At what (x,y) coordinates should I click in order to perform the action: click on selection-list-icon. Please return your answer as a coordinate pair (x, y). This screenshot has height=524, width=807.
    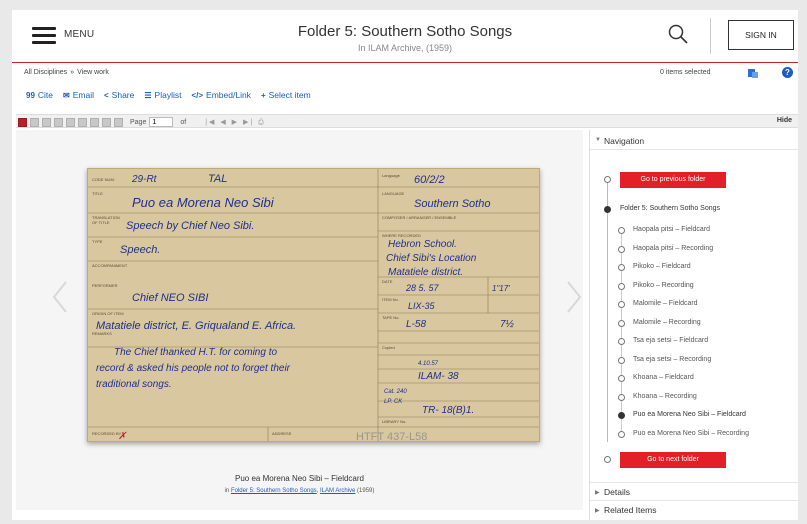
    Looking at the image, I should click on (753, 73).